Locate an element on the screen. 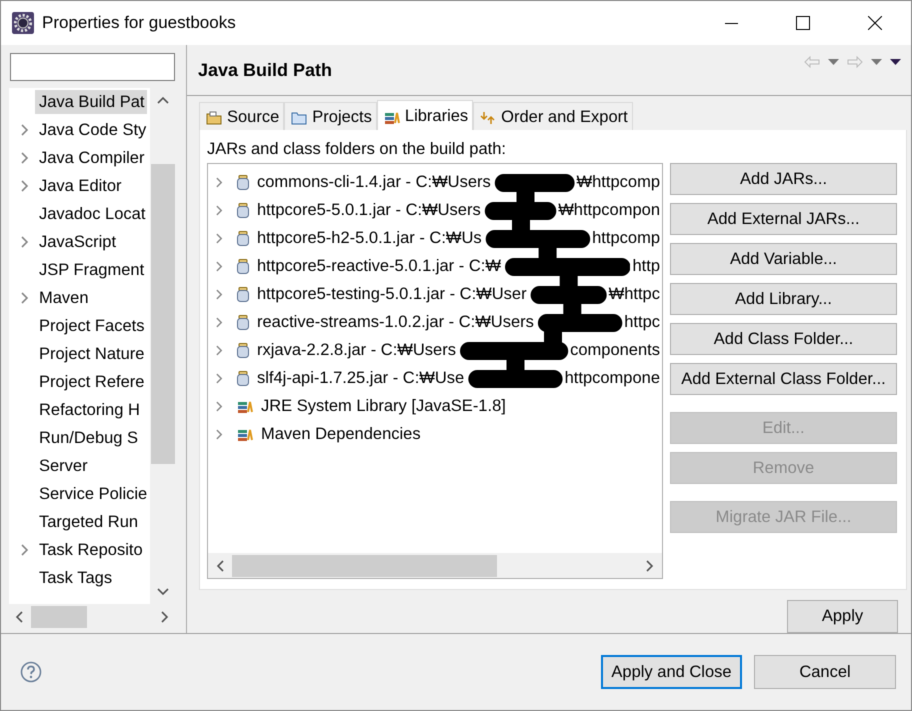 This screenshot has height=711, width=912. tree-item: Targeted Run is located at coordinates (90, 522).